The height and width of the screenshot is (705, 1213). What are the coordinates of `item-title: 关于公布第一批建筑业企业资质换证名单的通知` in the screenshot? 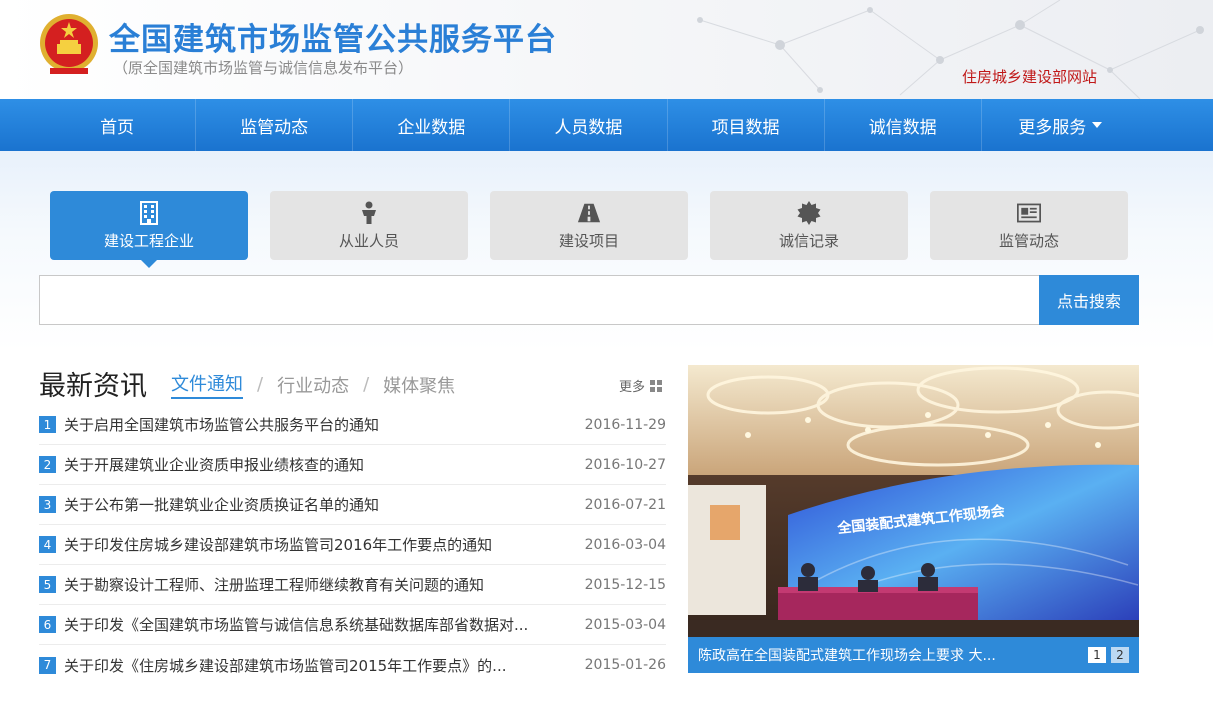 It's located at (222, 505).